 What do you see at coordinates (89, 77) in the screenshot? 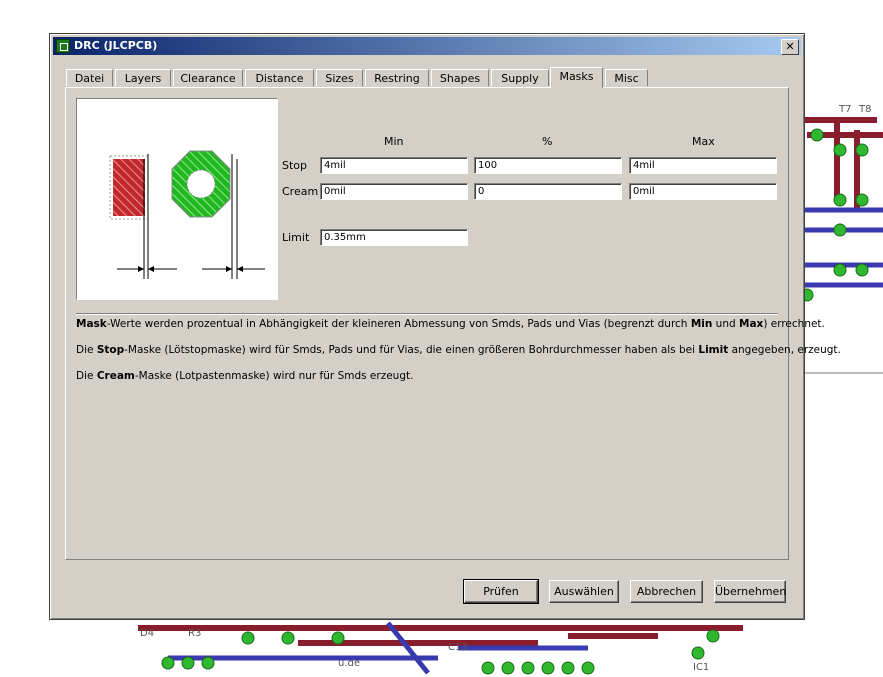
I see `tab-datei: Datei` at bounding box center [89, 77].